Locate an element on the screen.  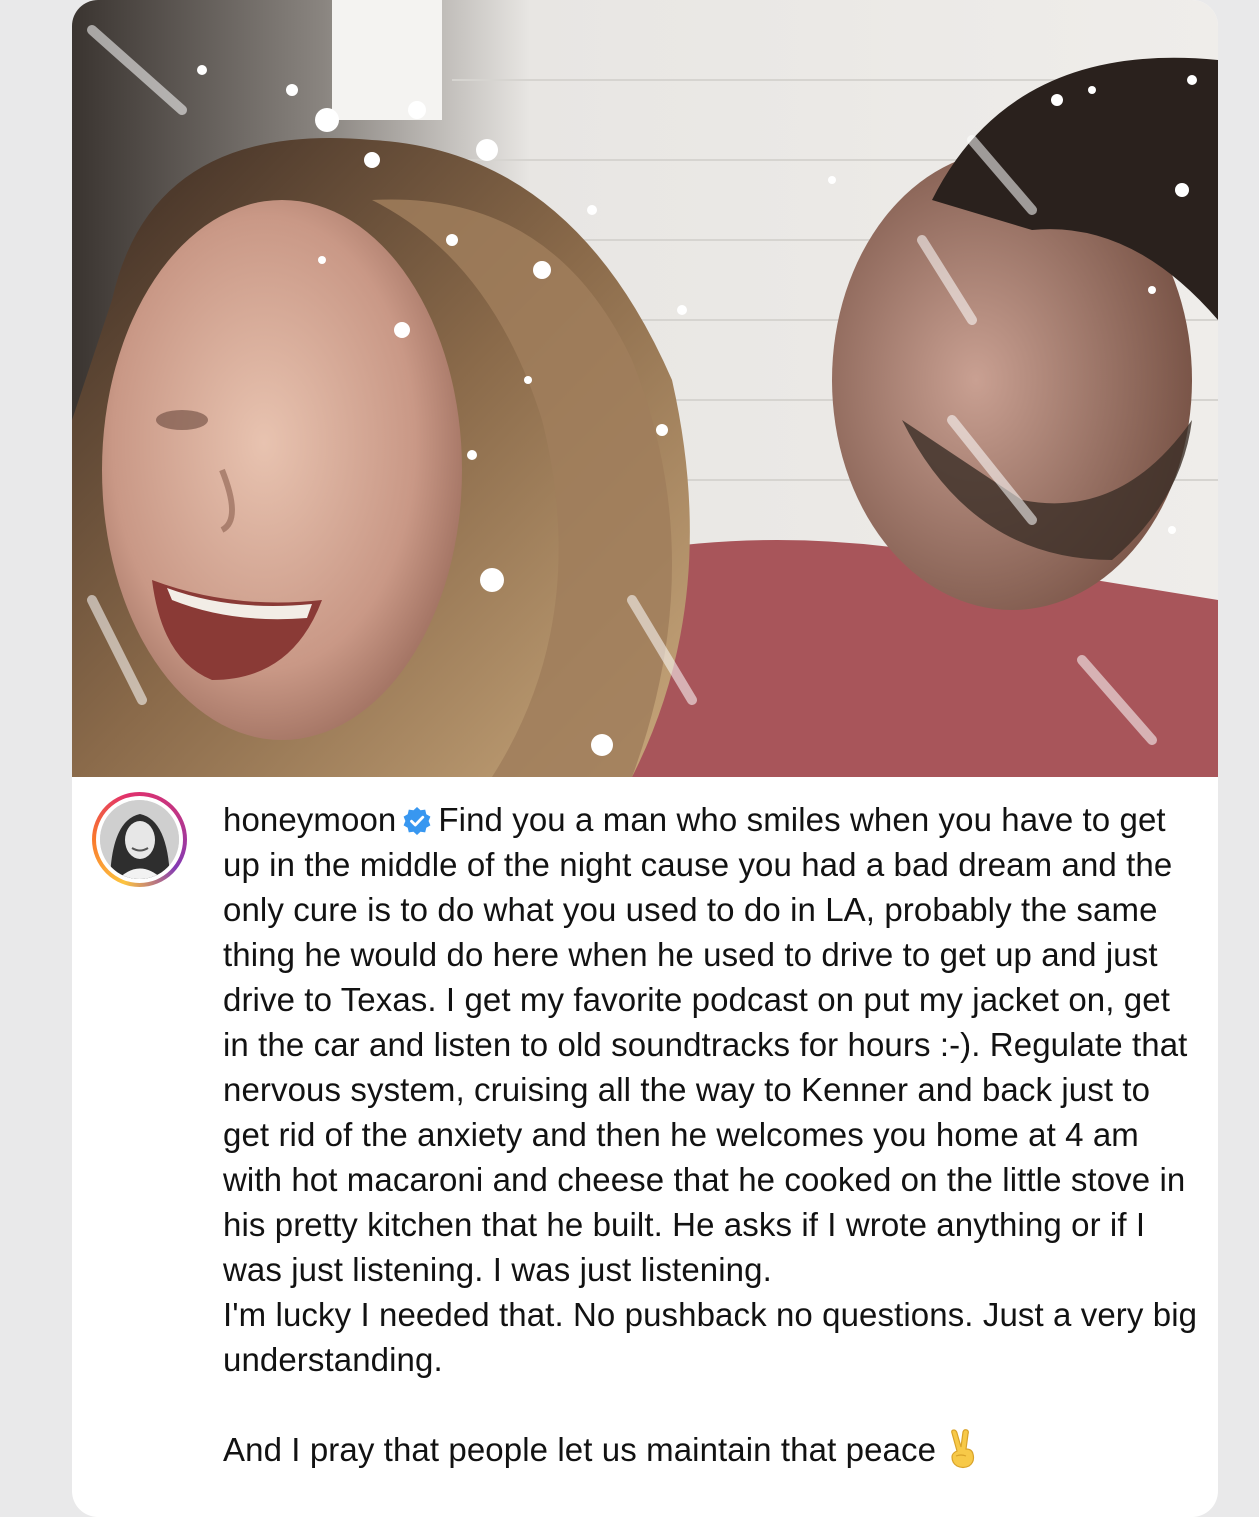
username-link: honeymoon is located at coordinates (309, 819).